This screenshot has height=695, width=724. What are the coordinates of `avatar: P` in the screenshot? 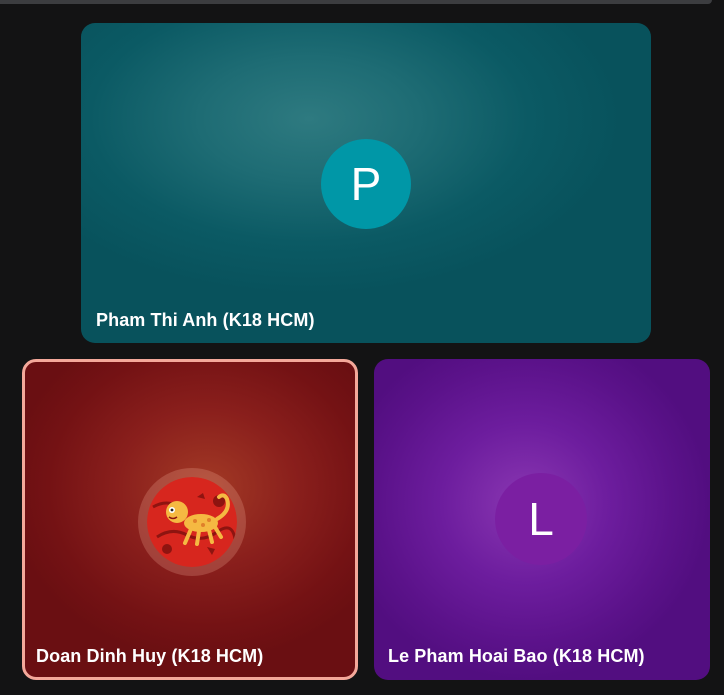 It's located at (366, 184).